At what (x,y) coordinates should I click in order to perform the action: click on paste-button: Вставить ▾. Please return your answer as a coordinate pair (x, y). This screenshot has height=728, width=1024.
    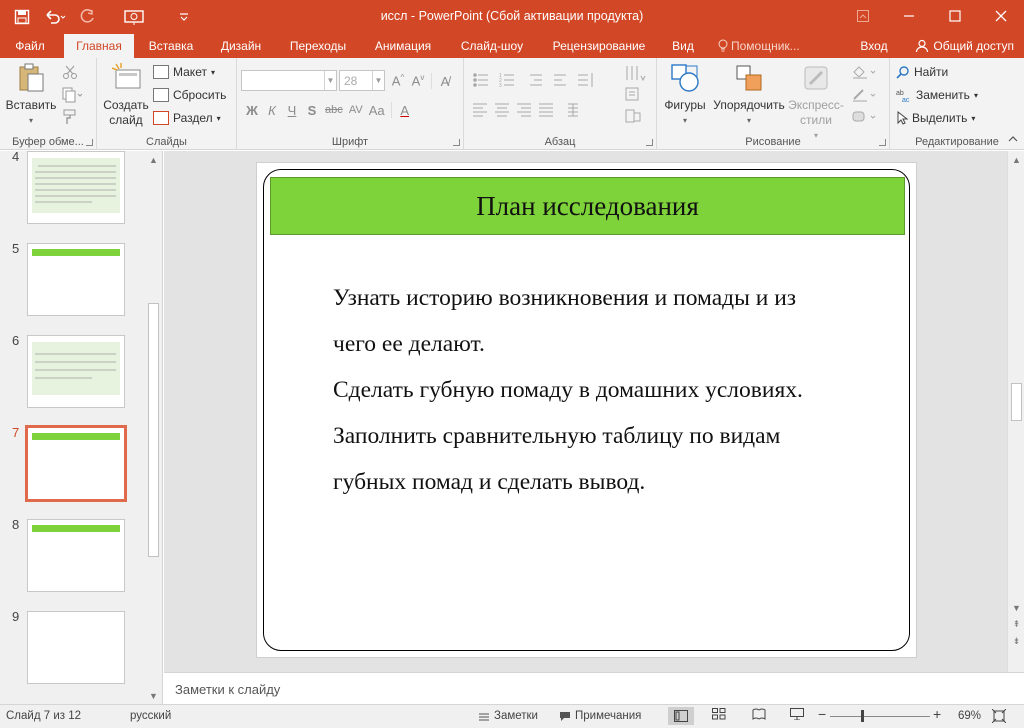
    Looking at the image, I should click on (31, 95).